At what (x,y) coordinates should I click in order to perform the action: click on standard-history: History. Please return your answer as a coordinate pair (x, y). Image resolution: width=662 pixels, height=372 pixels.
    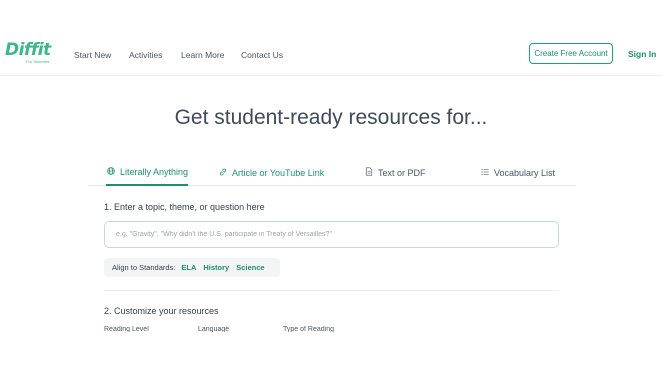
    Looking at the image, I should click on (216, 267).